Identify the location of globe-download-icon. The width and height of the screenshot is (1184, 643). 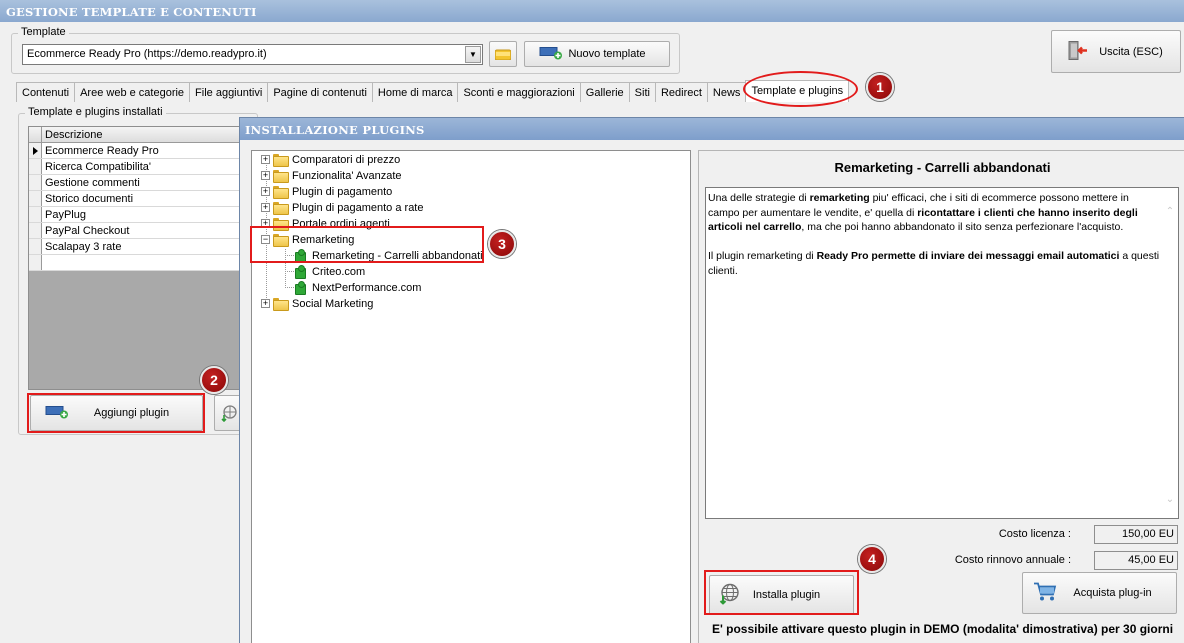
(229, 413).